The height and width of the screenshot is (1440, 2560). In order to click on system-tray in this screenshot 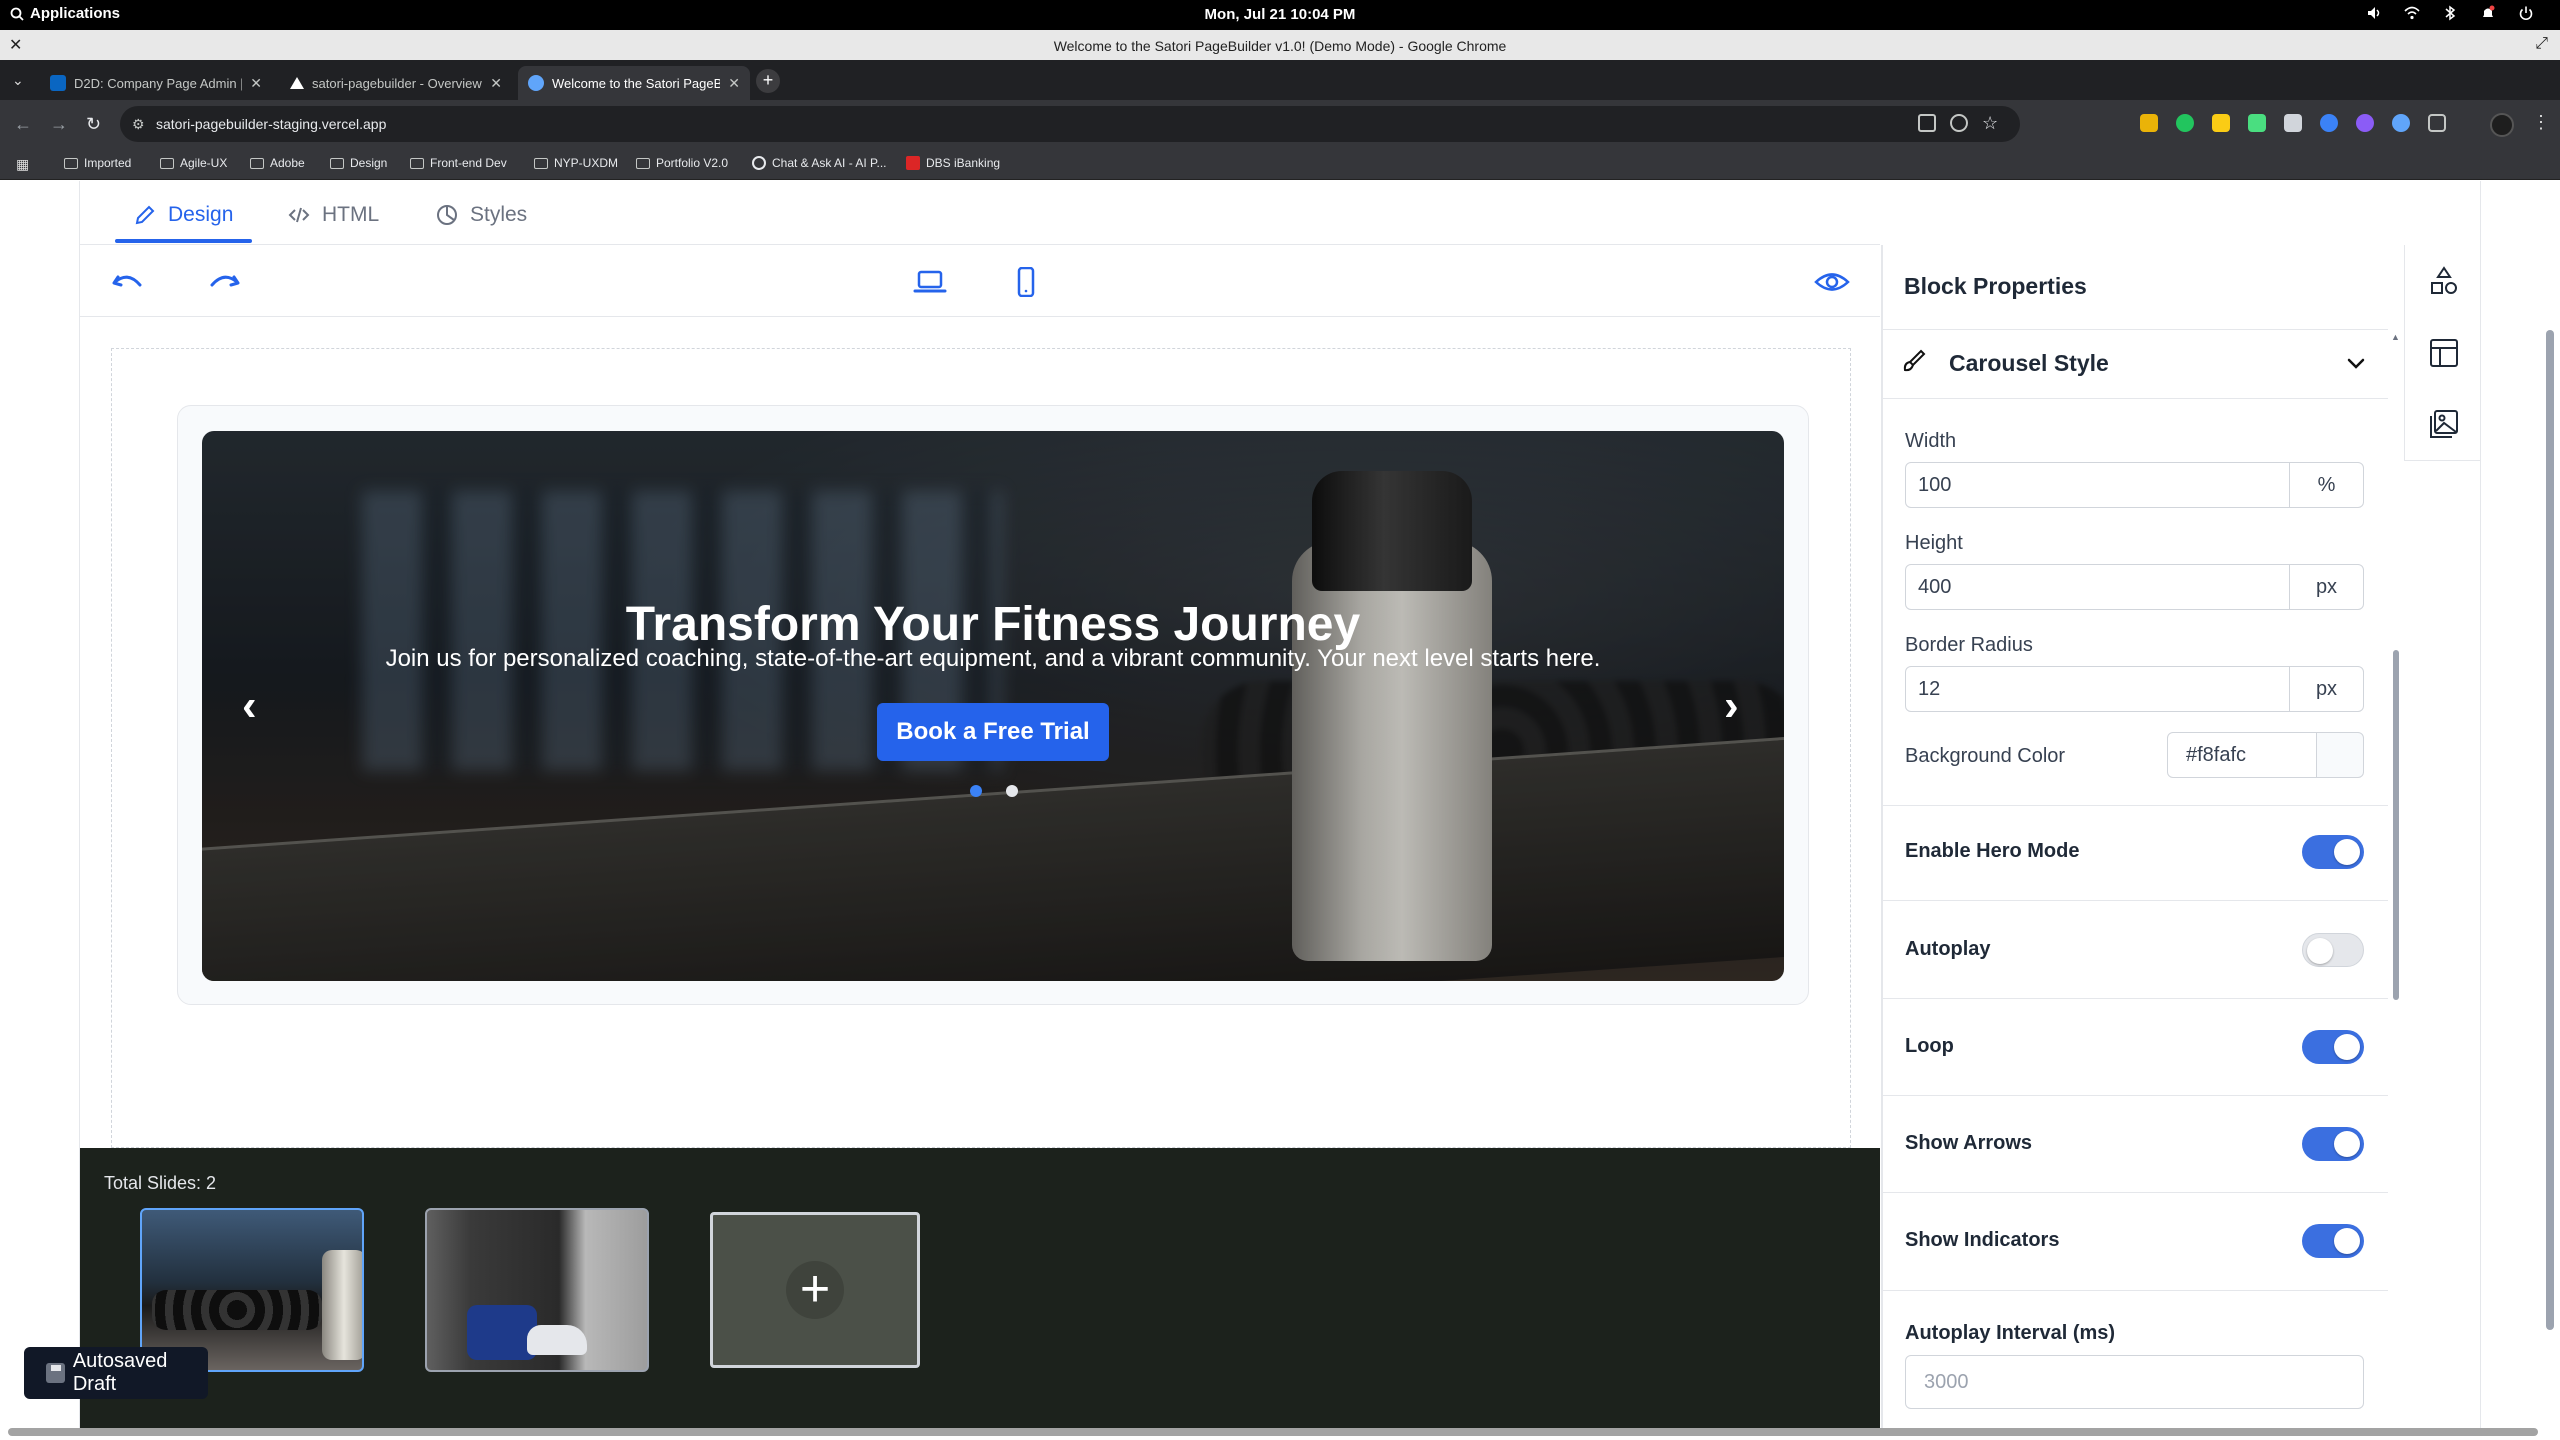, I will do `click(2450, 13)`.